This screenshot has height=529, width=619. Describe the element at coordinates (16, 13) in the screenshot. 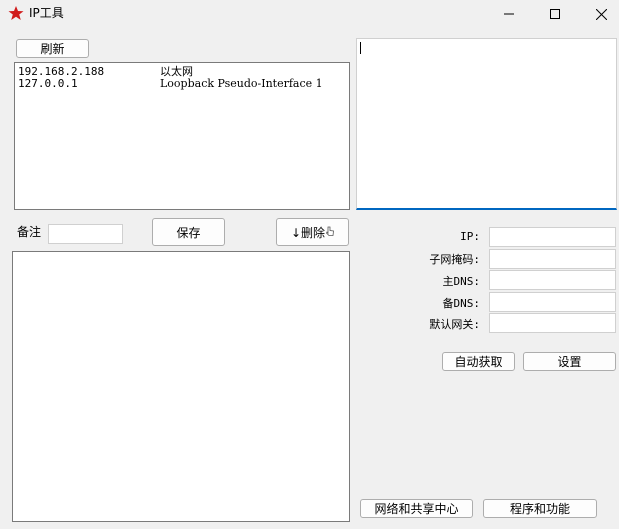

I see `red-star-icon` at that location.